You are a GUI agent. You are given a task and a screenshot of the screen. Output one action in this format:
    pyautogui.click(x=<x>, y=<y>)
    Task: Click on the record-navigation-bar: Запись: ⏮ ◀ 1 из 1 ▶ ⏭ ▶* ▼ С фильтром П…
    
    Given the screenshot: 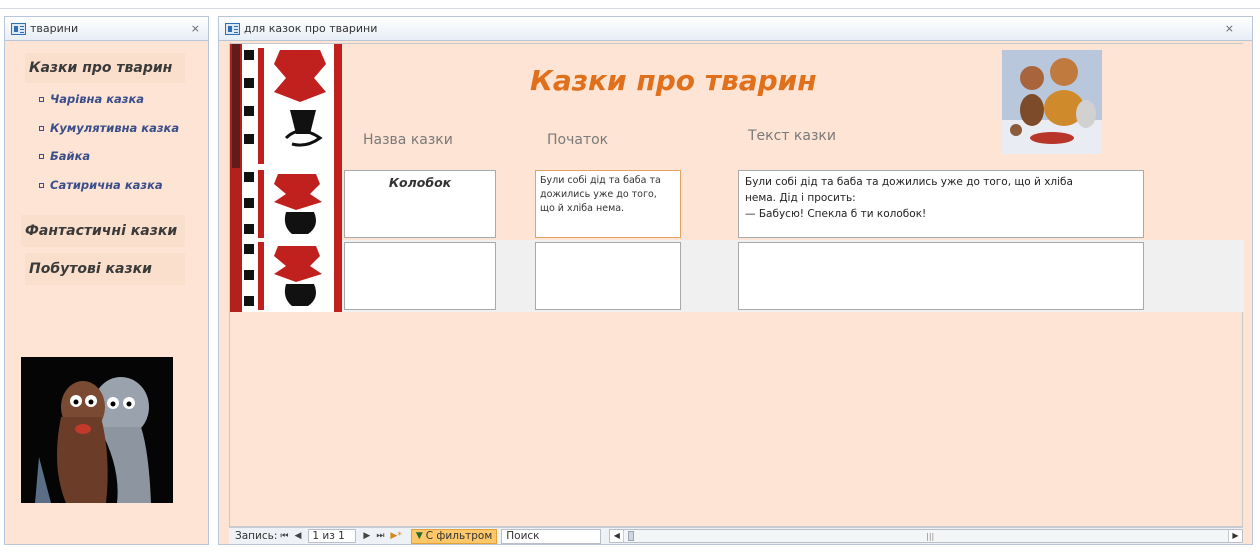 What is the action you would take?
    pyautogui.click(x=736, y=535)
    